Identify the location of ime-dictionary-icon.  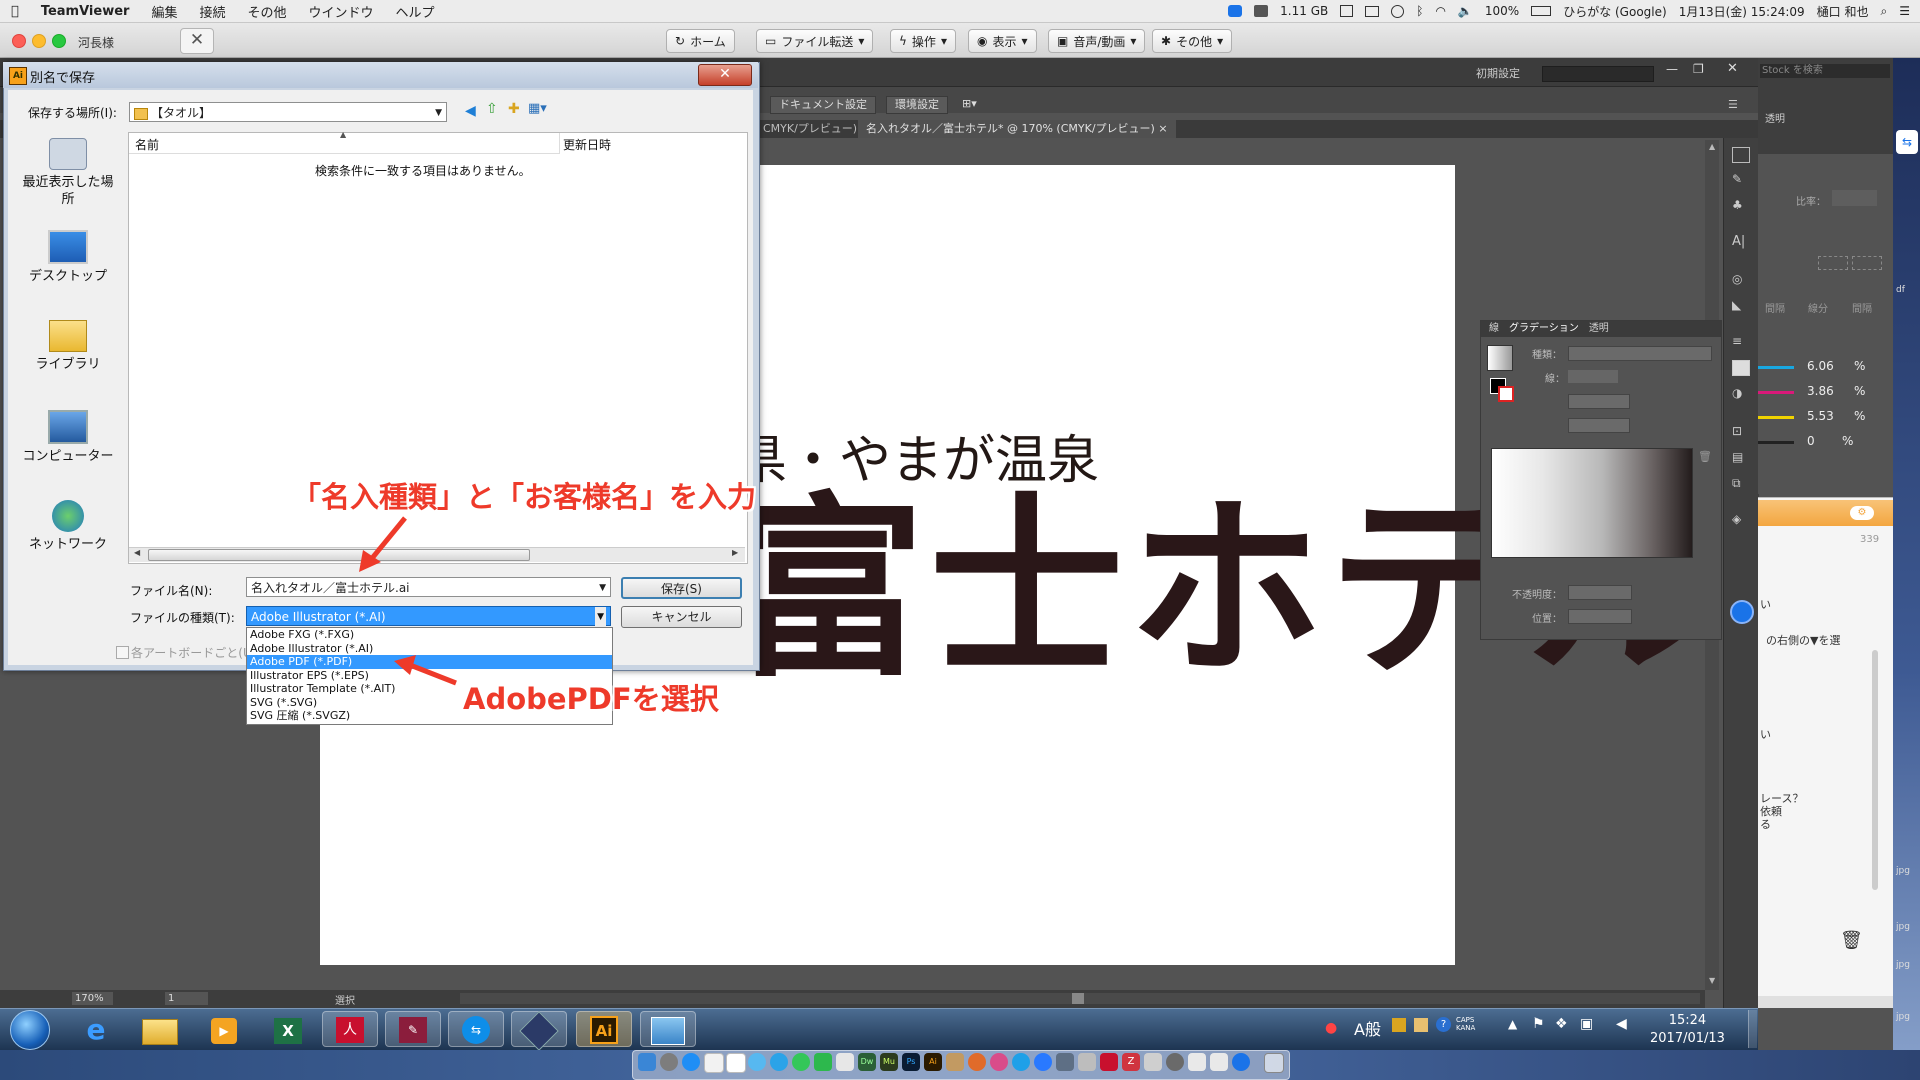
(1421, 1025).